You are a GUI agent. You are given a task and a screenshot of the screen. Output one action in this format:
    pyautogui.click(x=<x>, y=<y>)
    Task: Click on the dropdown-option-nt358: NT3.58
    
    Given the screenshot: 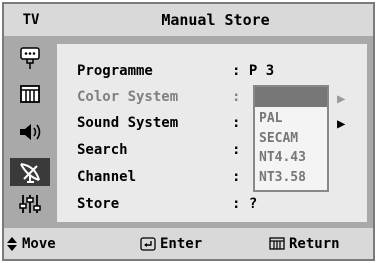 What is the action you would take?
    pyautogui.click(x=282, y=177)
    